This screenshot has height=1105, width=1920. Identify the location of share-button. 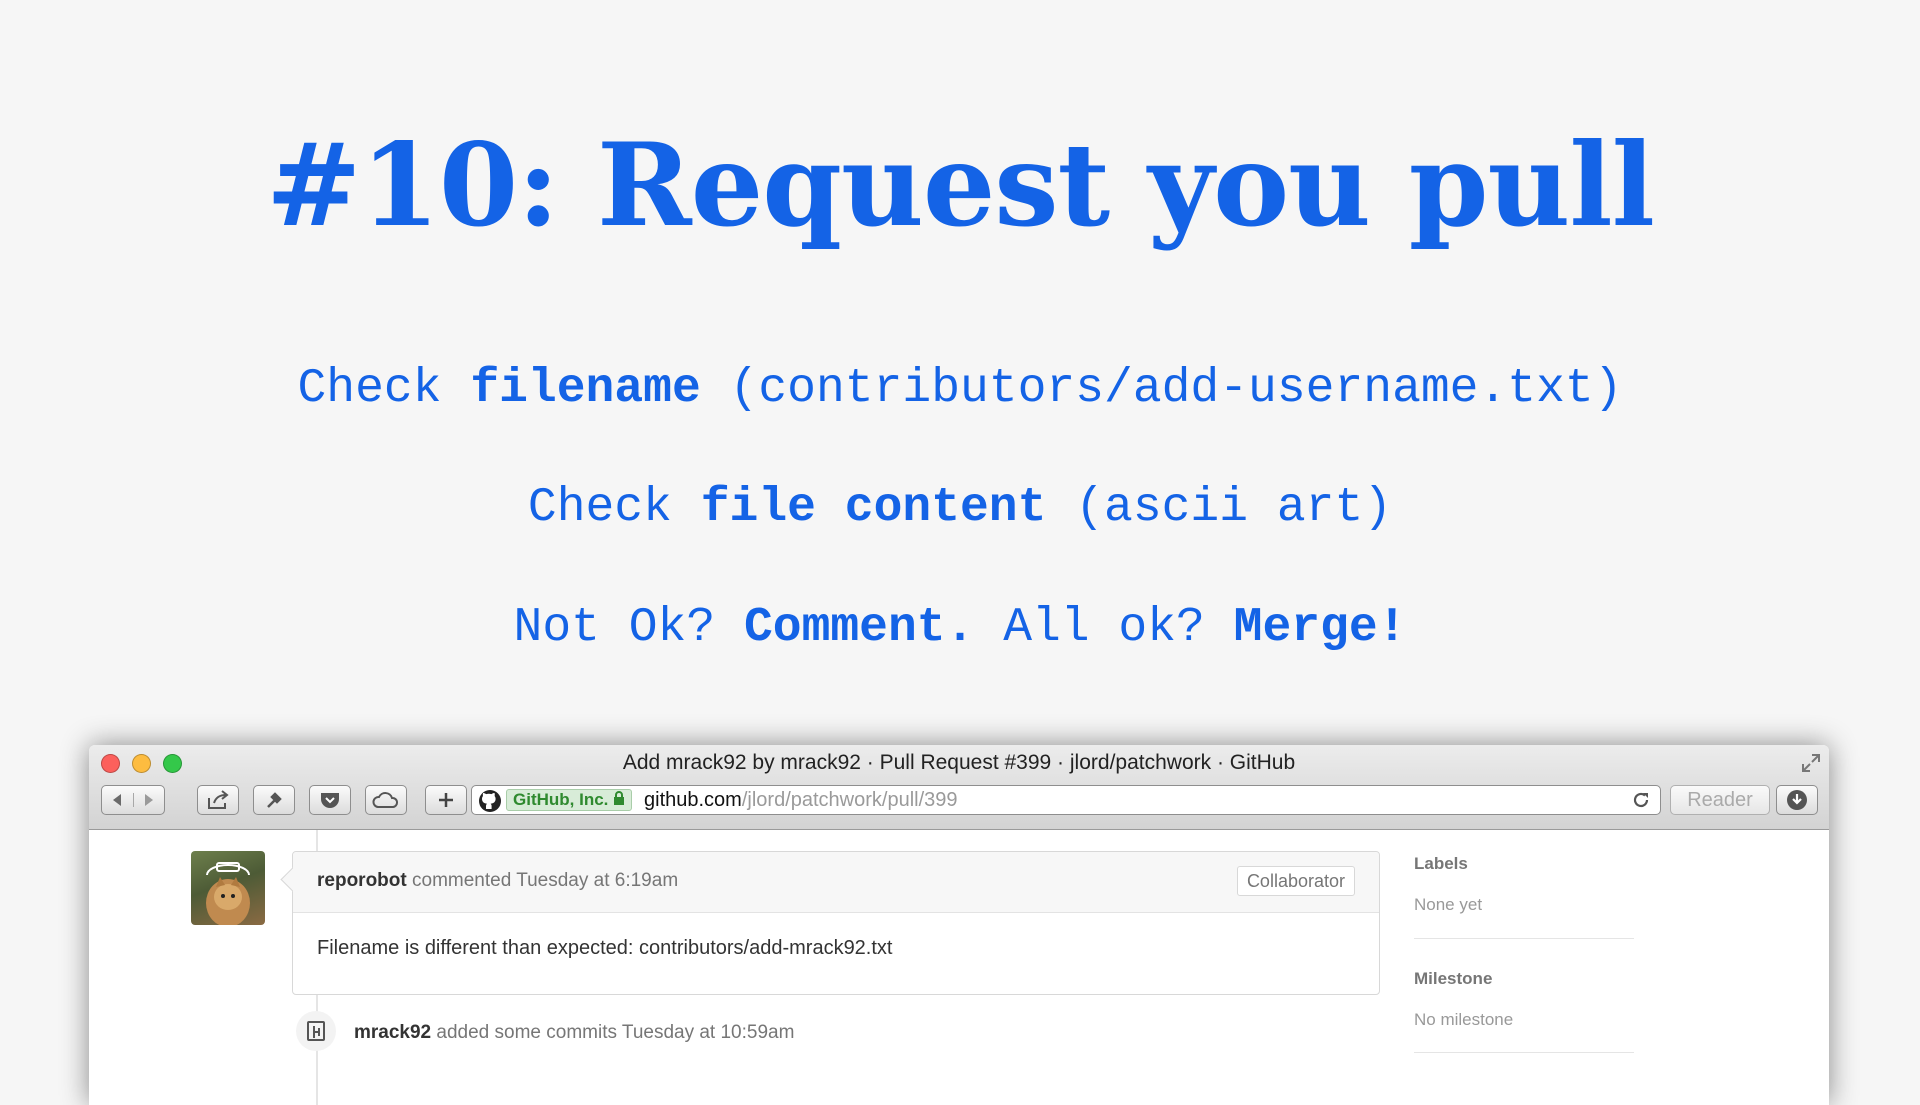
(218, 800).